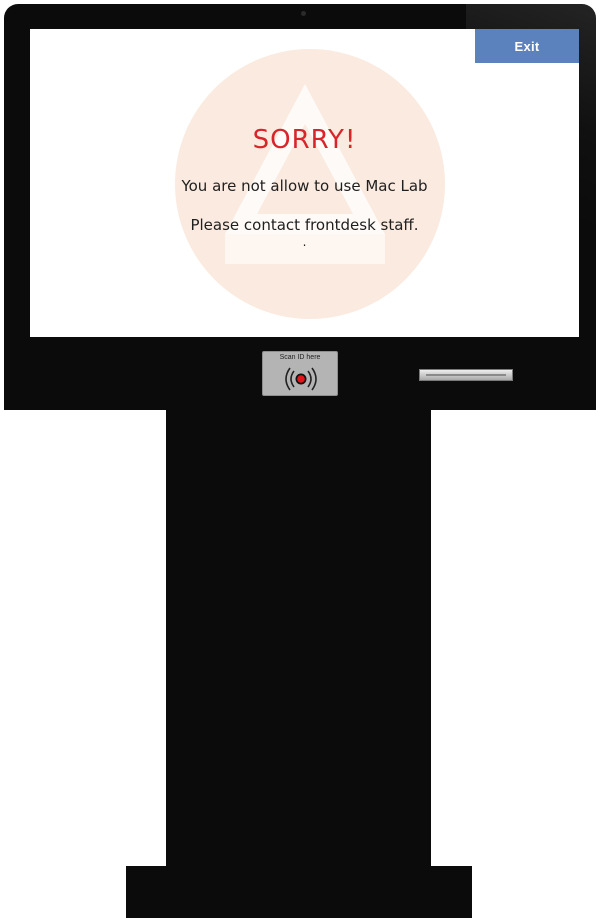 The height and width of the screenshot is (918, 600). What do you see at coordinates (303, 13) in the screenshot?
I see `camera-icon` at bounding box center [303, 13].